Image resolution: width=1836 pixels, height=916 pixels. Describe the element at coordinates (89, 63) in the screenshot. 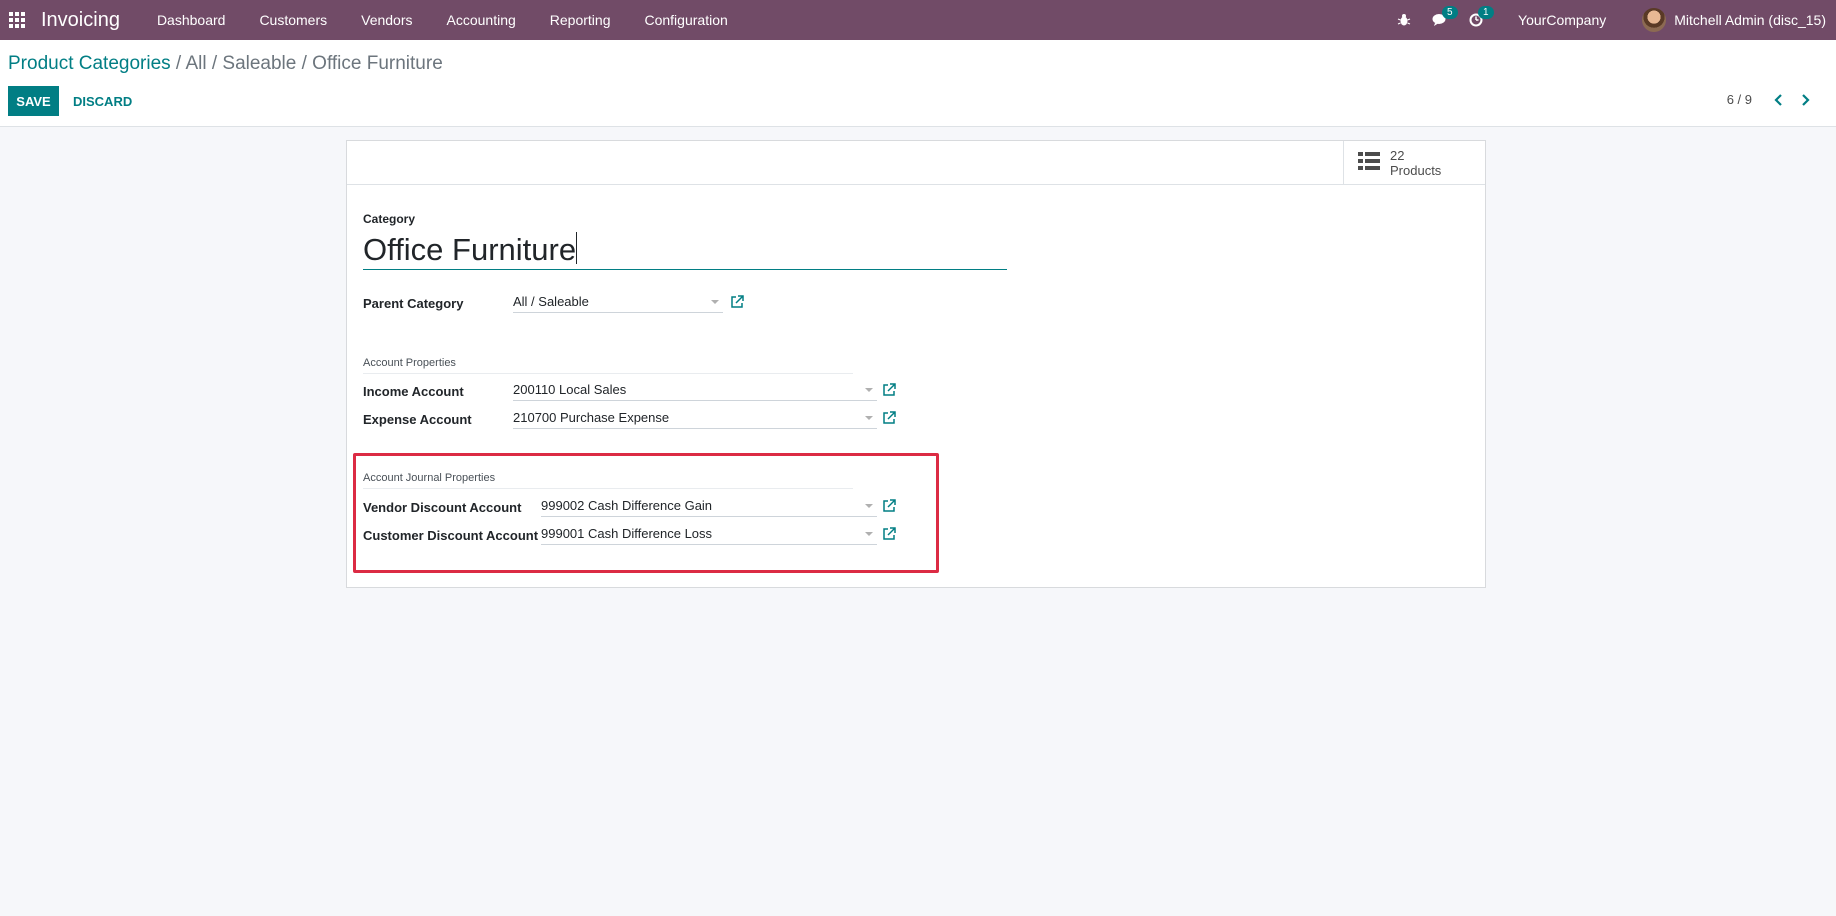

I see `breadcrumb-product-categories: Product Categories` at that location.